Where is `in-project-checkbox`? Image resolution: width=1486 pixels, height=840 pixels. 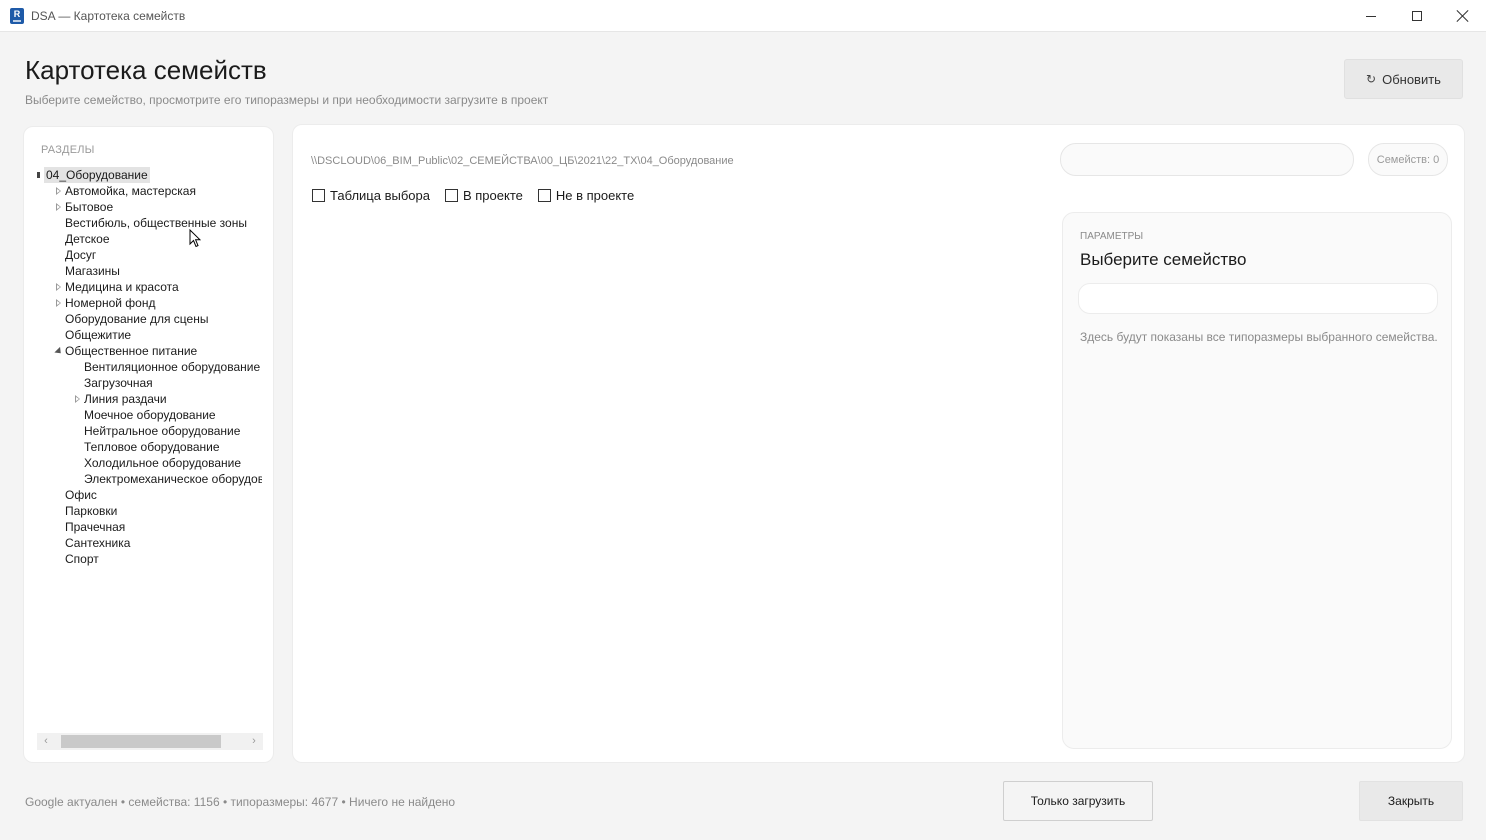 in-project-checkbox is located at coordinates (451, 195).